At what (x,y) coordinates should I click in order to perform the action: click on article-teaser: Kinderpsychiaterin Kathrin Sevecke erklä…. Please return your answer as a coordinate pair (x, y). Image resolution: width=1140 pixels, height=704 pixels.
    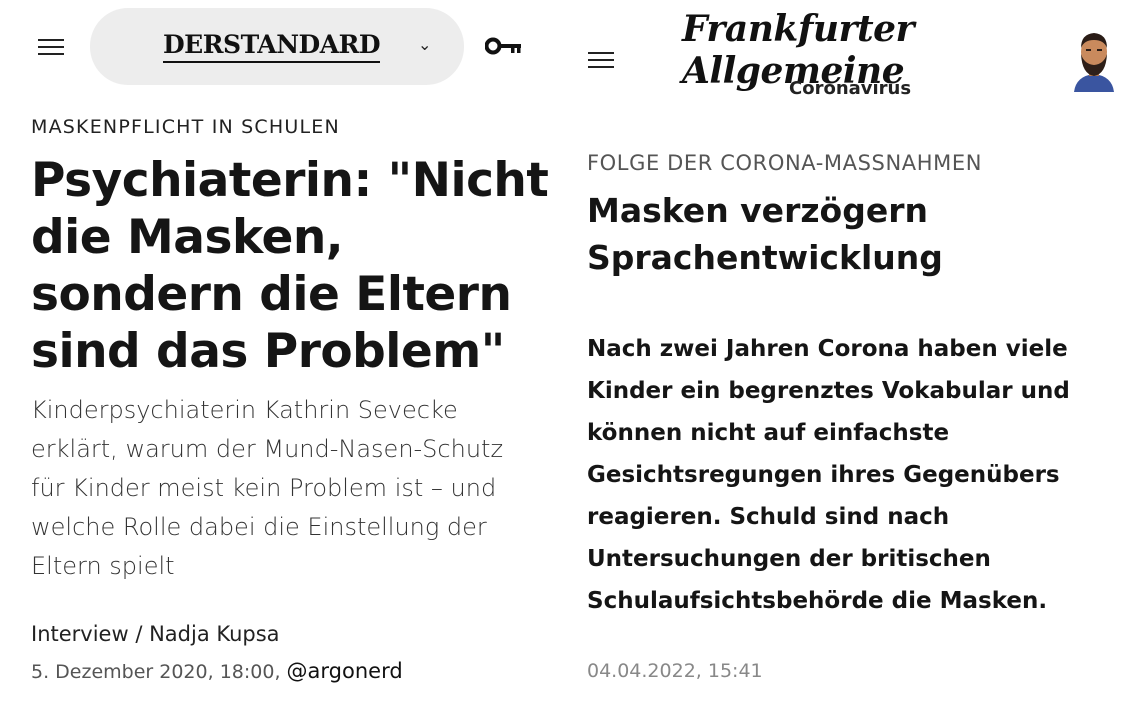
    Looking at the image, I should click on (267, 488).